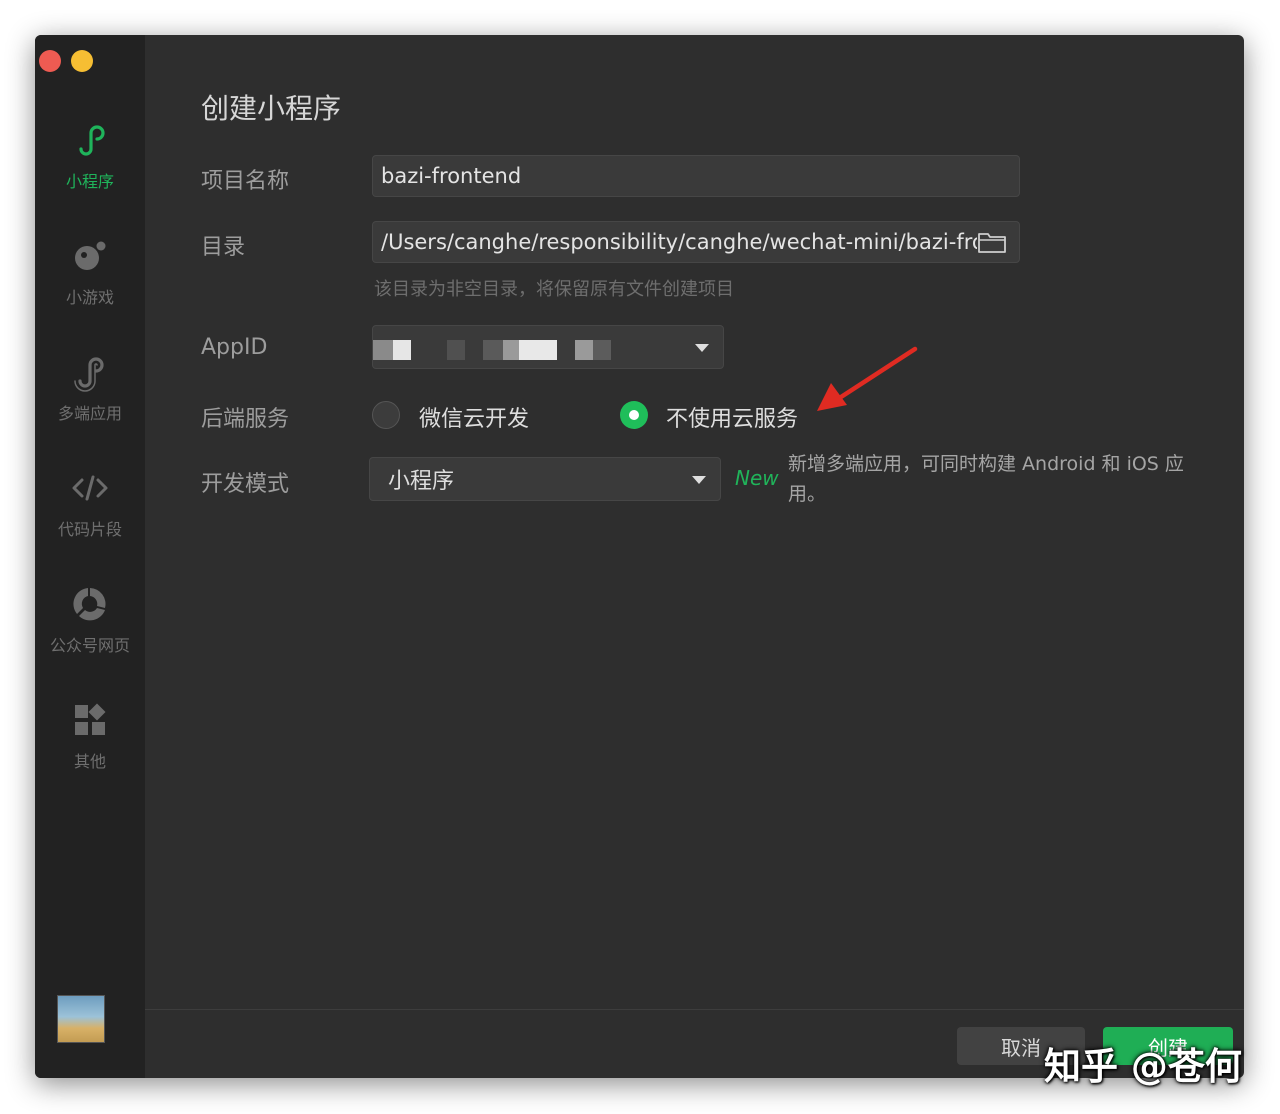 This screenshot has width=1280, height=1114. What do you see at coordinates (89, 604) in the screenshot?
I see `official-account-icon` at bounding box center [89, 604].